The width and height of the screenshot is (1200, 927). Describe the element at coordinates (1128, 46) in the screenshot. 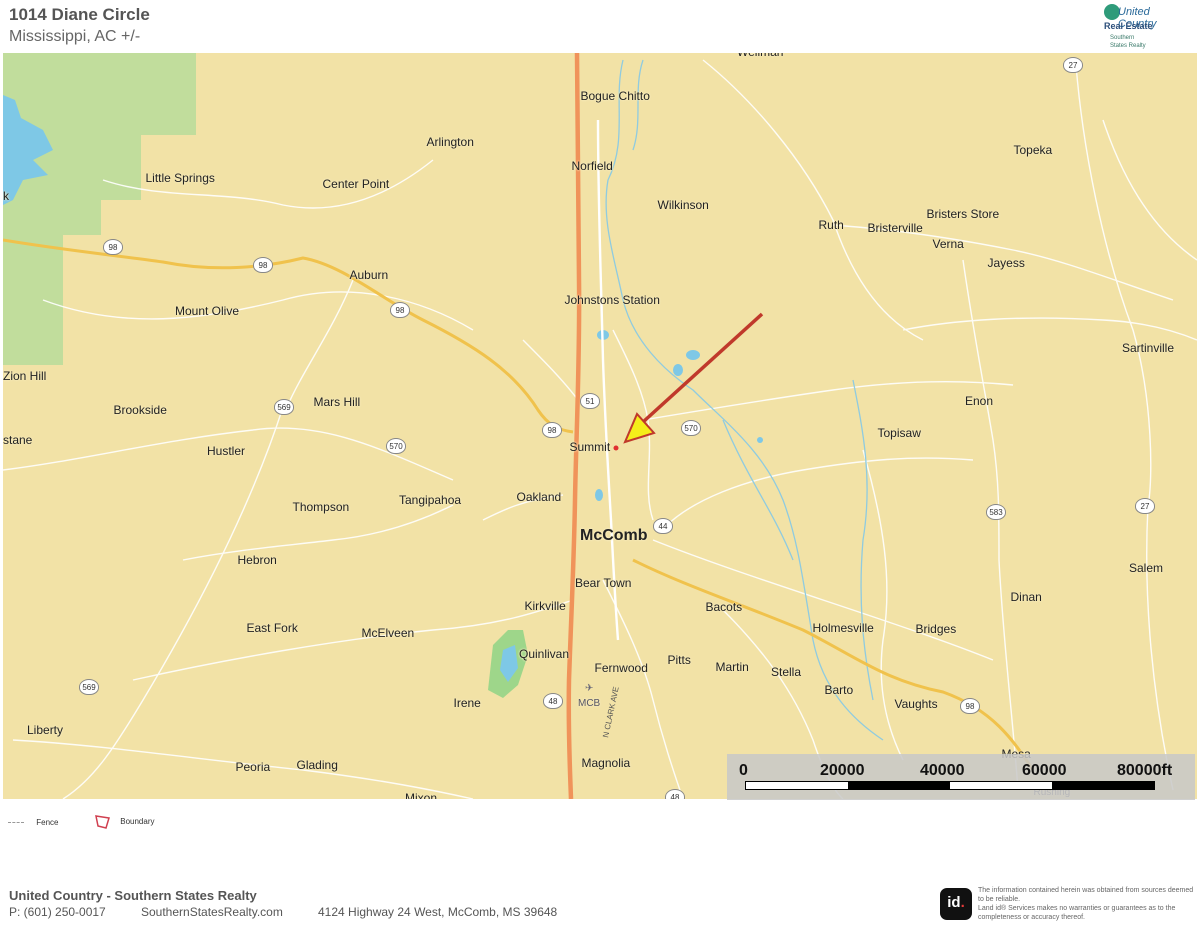

I see `logo-states-realty: States Realty` at that location.